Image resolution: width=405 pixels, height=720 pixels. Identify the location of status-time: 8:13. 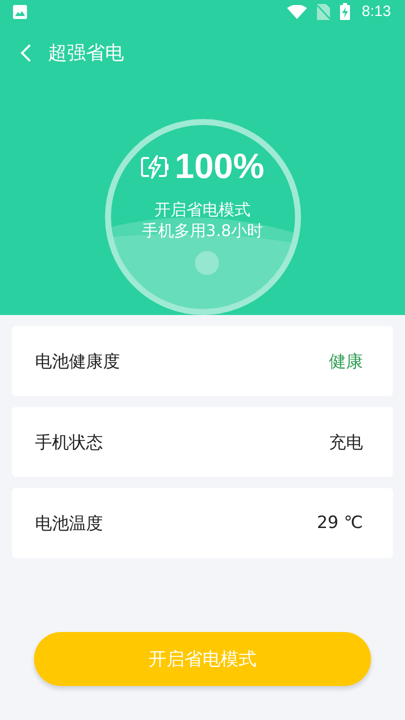
(376, 11).